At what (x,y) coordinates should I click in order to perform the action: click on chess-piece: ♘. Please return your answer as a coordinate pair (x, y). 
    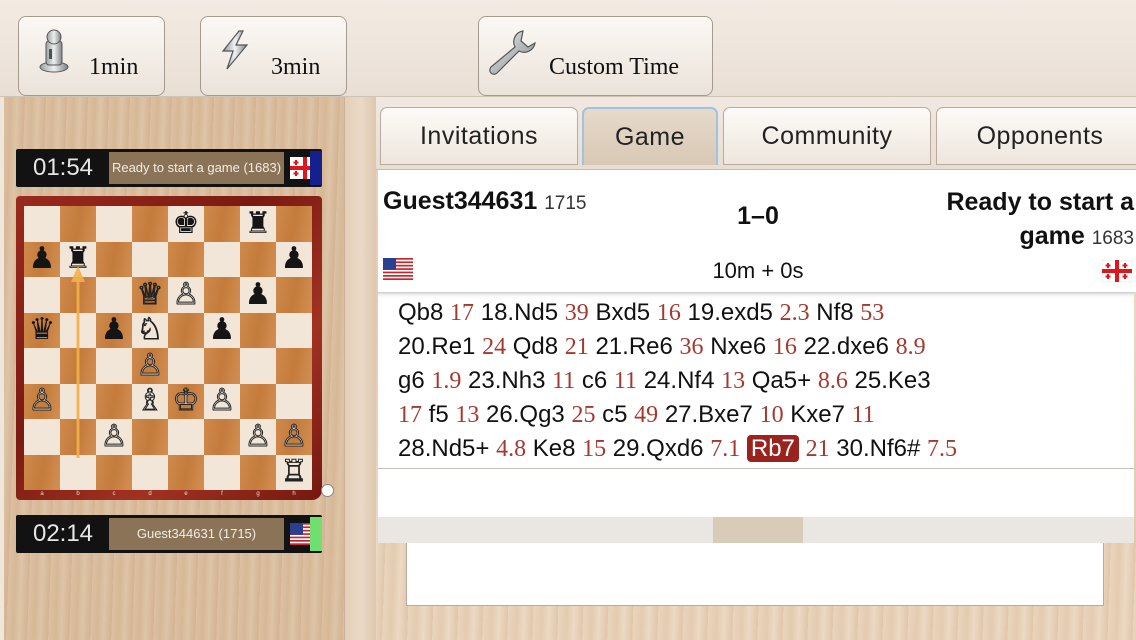
    Looking at the image, I should click on (150, 329).